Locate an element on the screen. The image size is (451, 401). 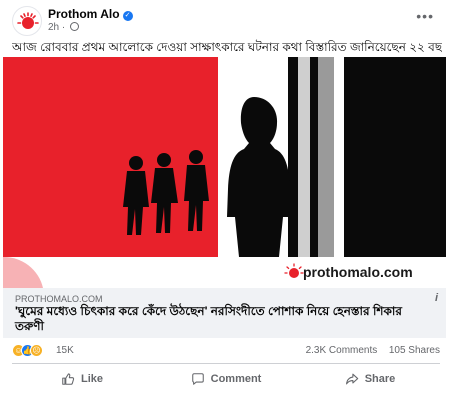
actions-divider is located at coordinates (226, 363).